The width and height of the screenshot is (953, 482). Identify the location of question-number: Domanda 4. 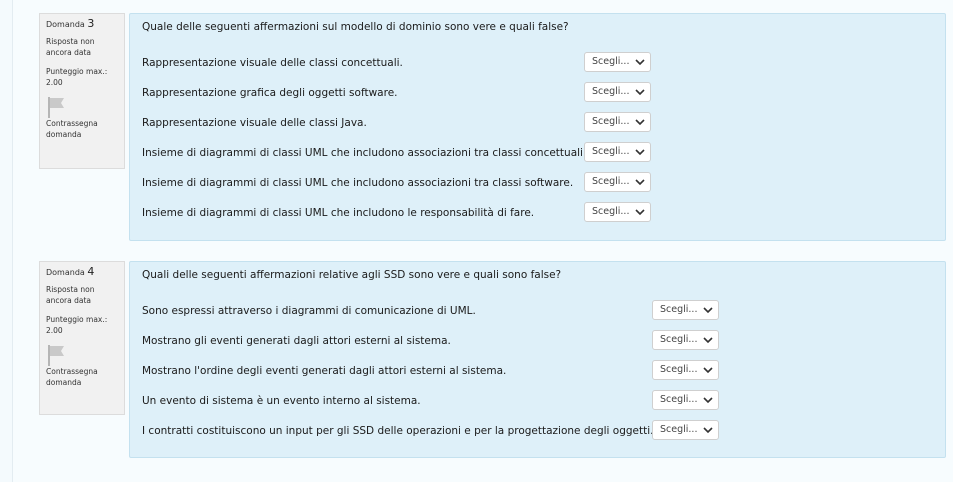
(70, 271).